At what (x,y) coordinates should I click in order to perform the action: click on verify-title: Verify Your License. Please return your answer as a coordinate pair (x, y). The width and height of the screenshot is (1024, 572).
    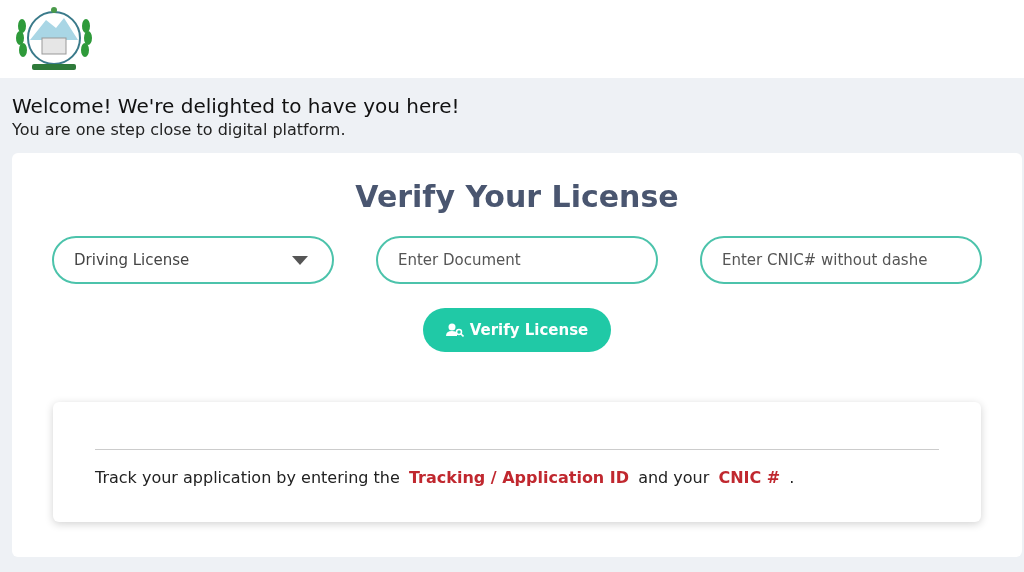
    Looking at the image, I should click on (517, 196).